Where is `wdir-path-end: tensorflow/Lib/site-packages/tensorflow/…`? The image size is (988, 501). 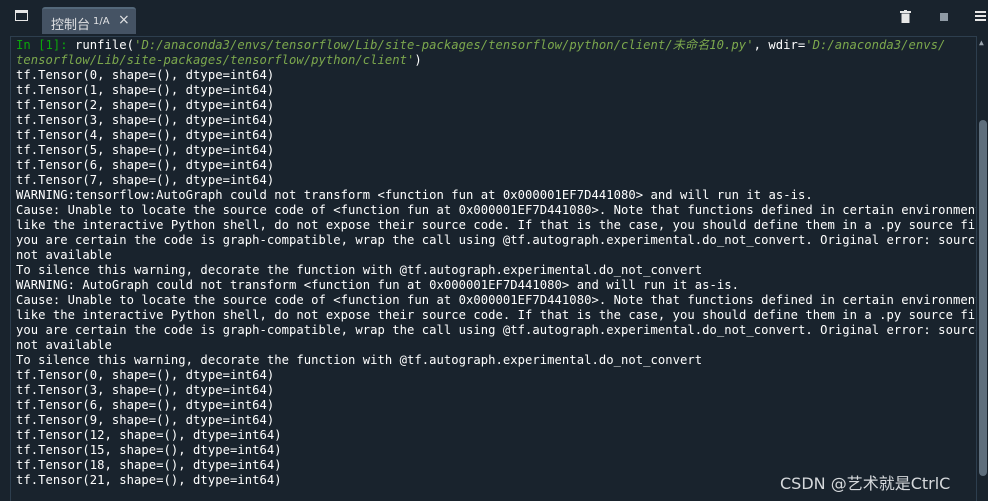
wdir-path-end: tensorflow/Lib/site-packages/tensorflow/… is located at coordinates (215, 60).